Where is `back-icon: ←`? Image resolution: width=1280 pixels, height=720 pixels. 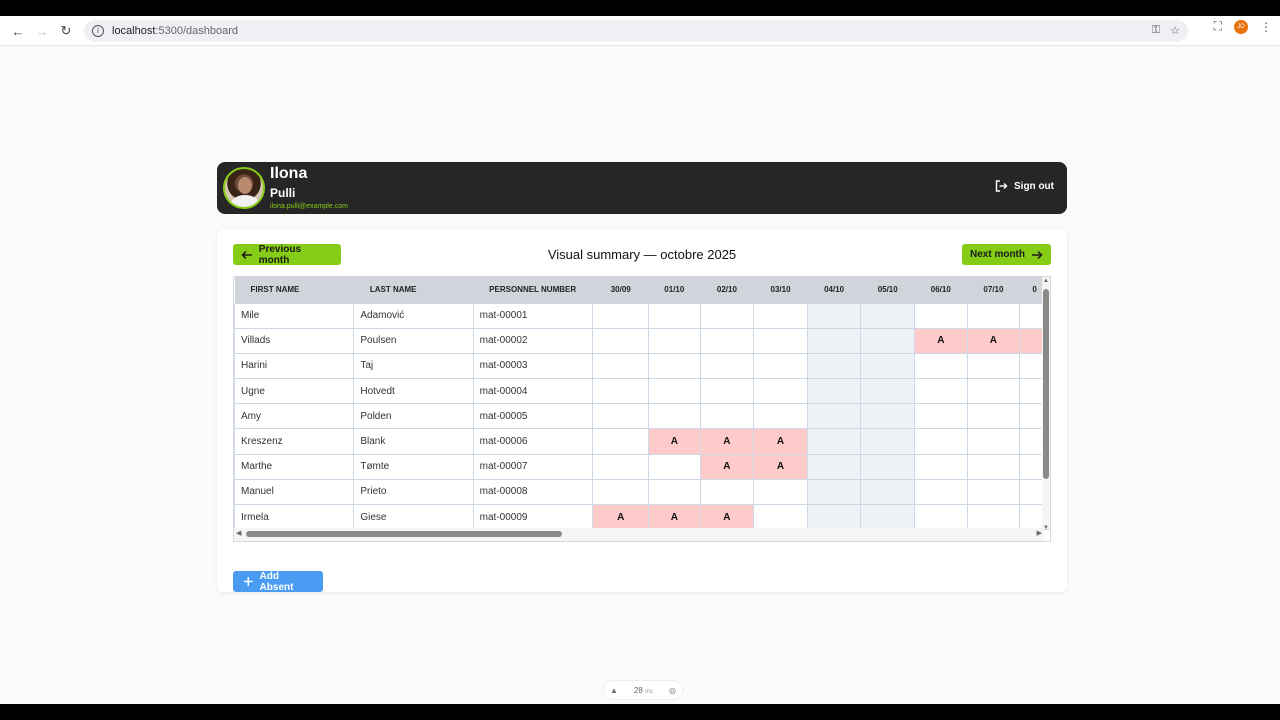
back-icon: ← is located at coordinates (18, 31).